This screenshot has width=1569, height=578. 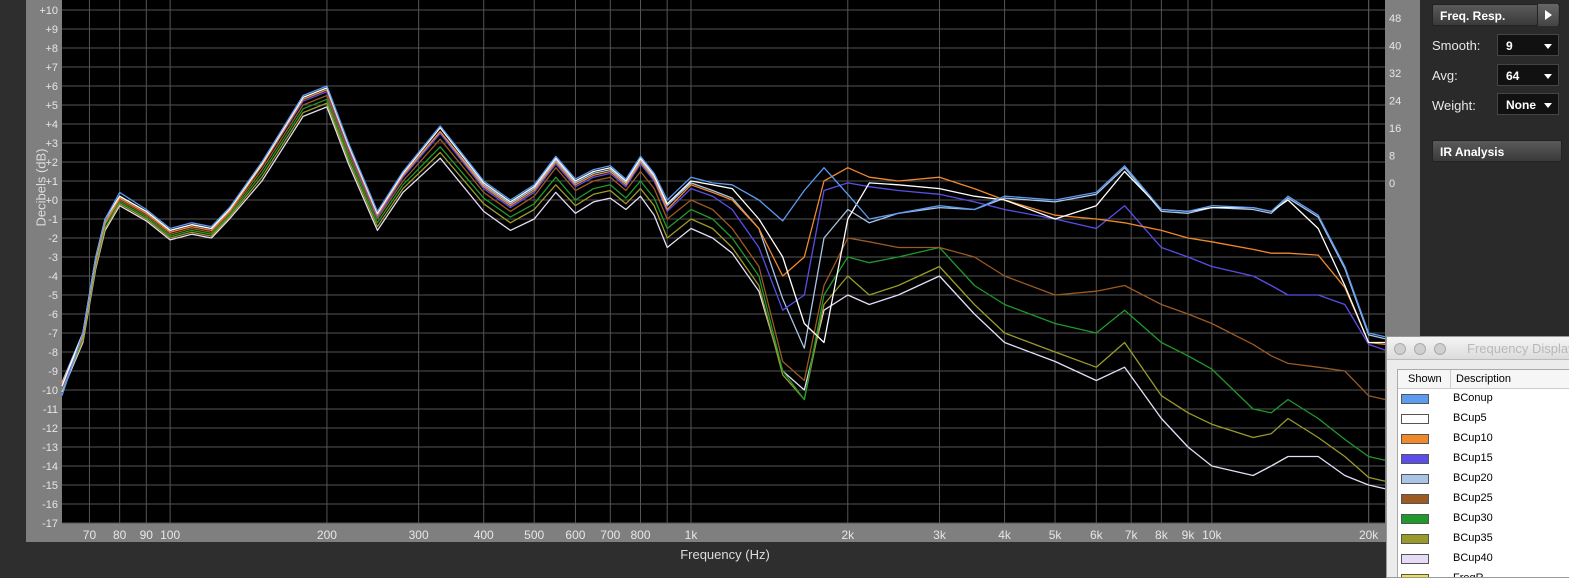 I want to click on y-tick-label: -4, so click(x=53, y=277).